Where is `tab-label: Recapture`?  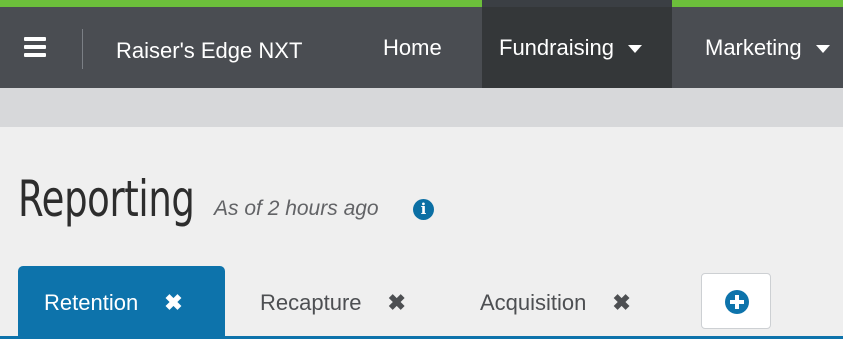 tab-label: Recapture is located at coordinates (311, 302).